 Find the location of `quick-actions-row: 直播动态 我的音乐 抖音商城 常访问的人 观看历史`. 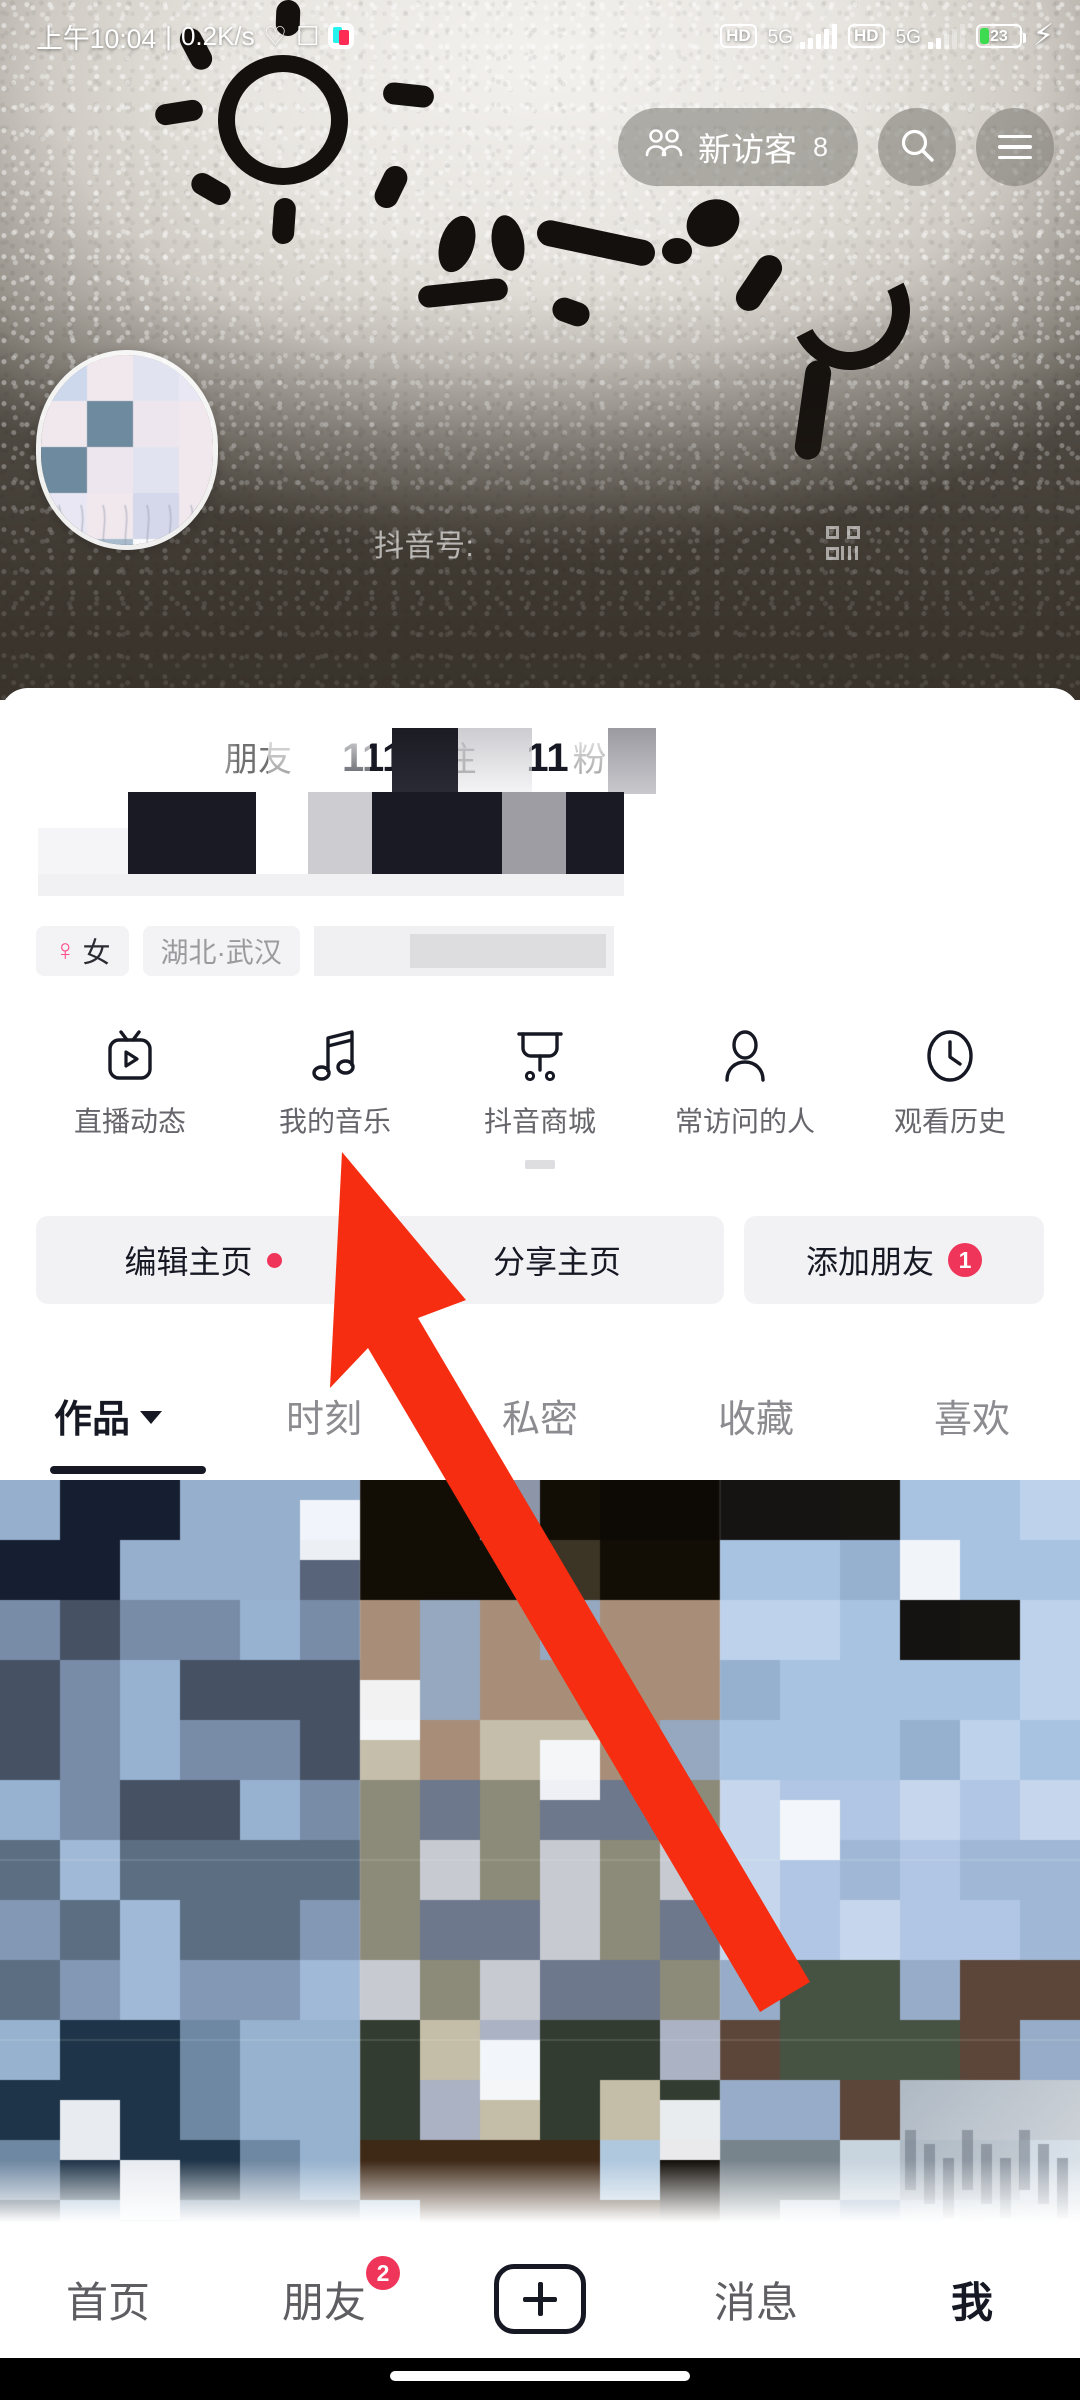

quick-actions-row: 直播动态 我的音乐 抖音商城 常访问的人 观看历史 is located at coordinates (540, 1098).